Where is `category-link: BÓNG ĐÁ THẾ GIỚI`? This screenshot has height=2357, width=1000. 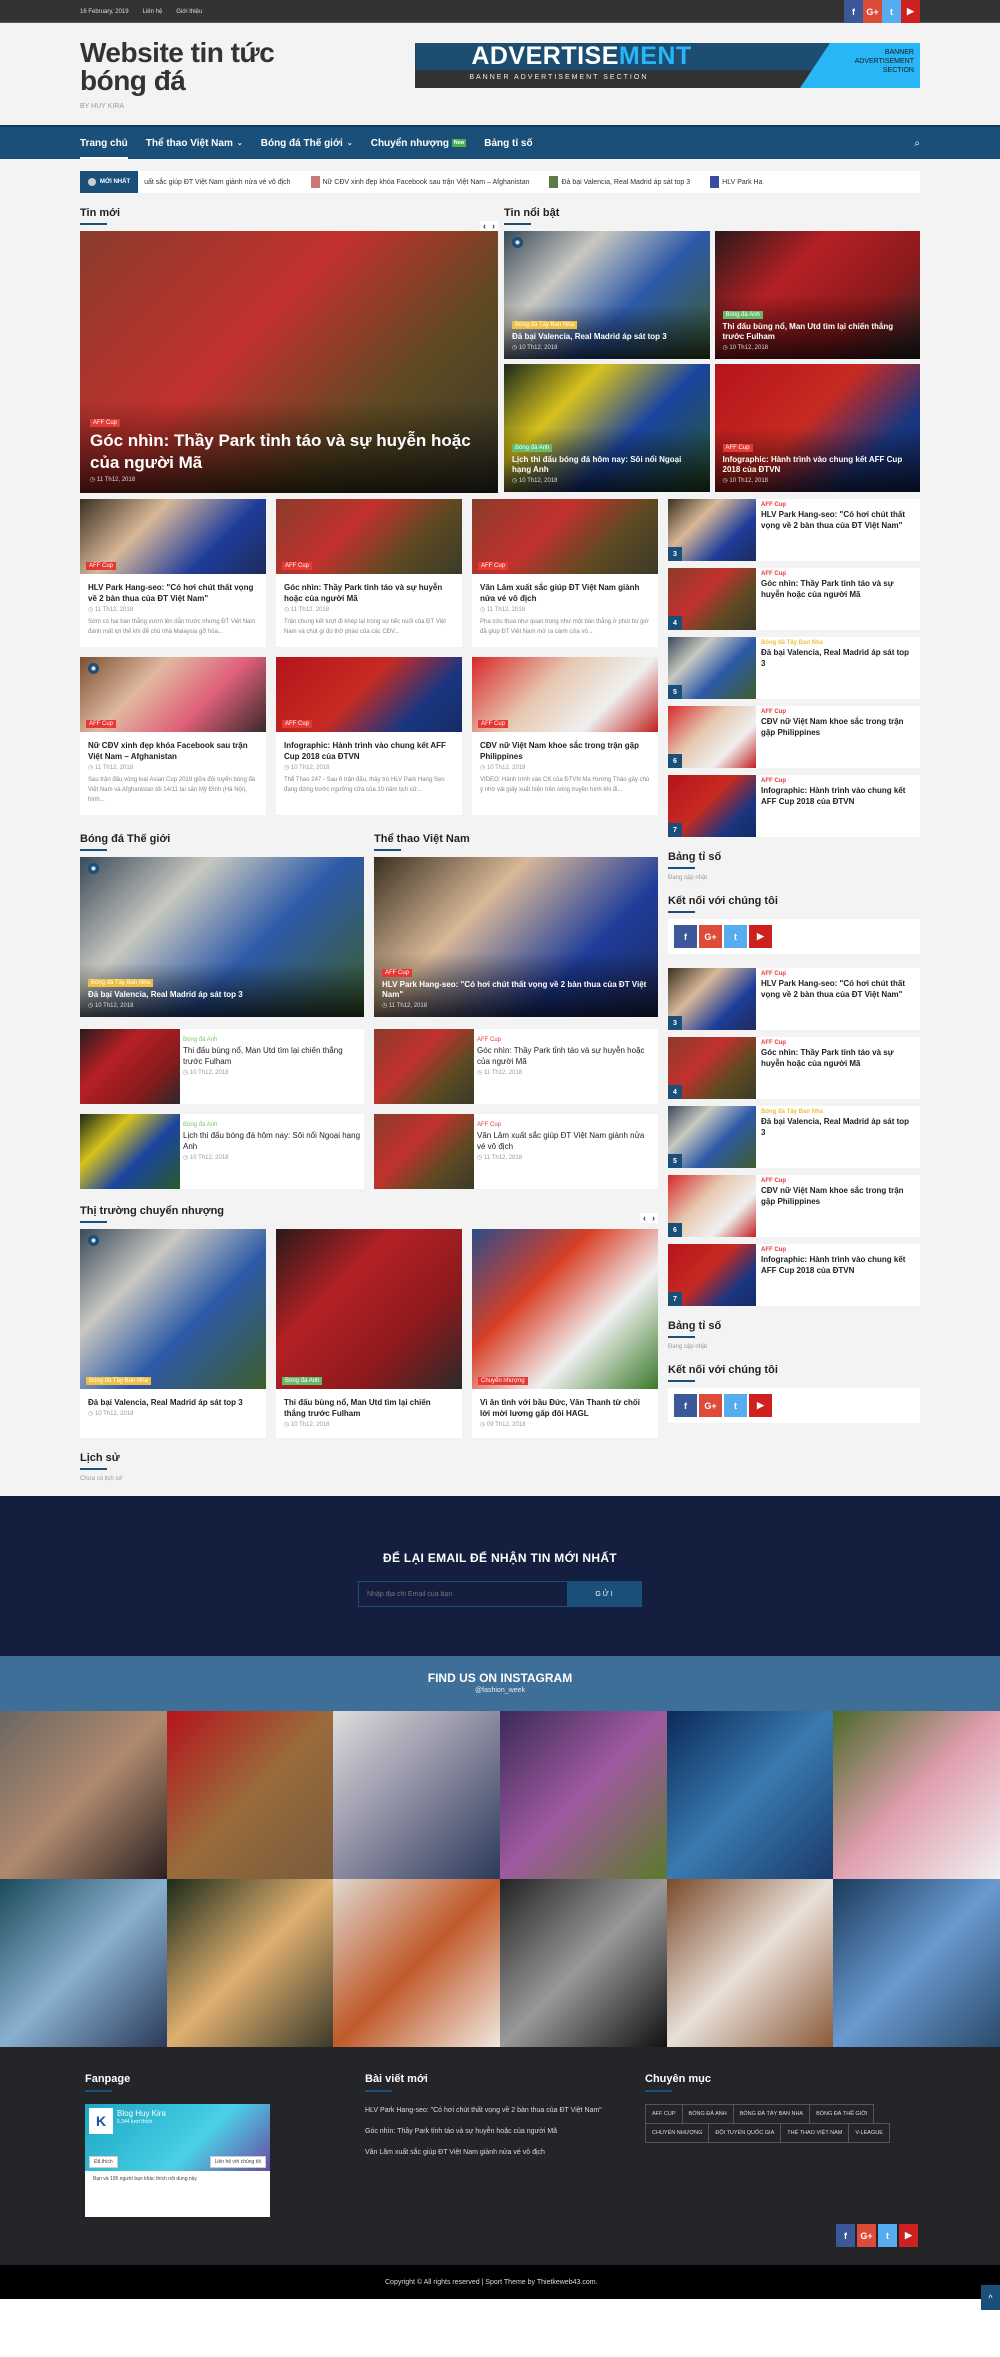
category-link: BÓNG ĐÁ THẾ GIỚI is located at coordinates (842, 2114).